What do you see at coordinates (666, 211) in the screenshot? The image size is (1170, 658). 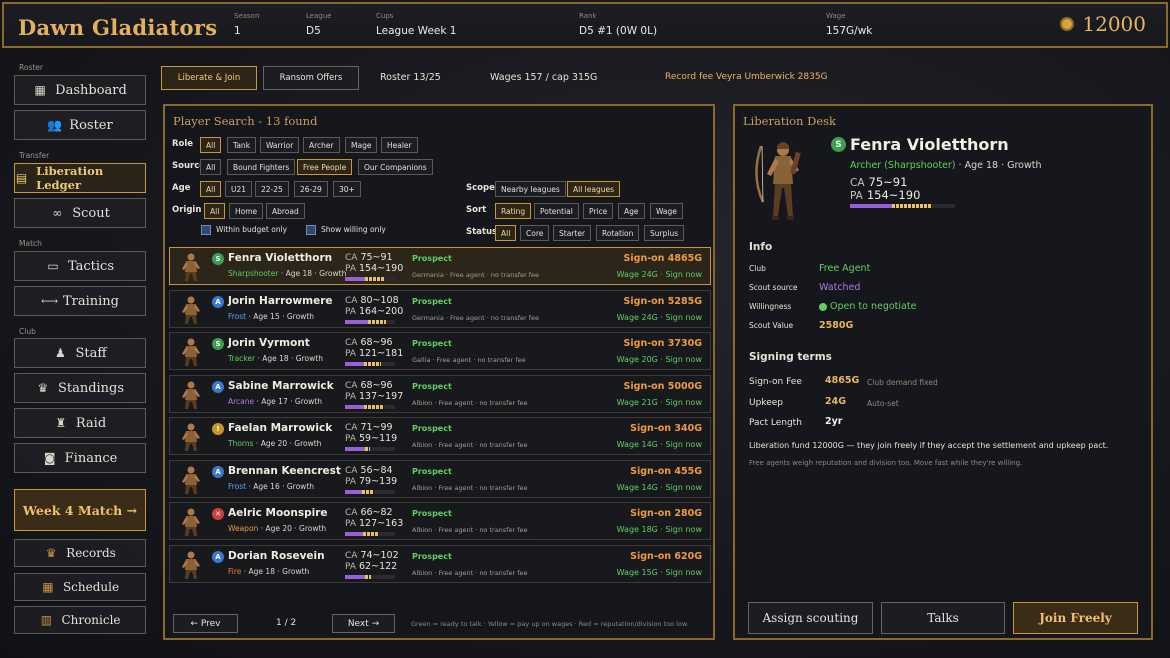 I see `sort-wage: Wage` at bounding box center [666, 211].